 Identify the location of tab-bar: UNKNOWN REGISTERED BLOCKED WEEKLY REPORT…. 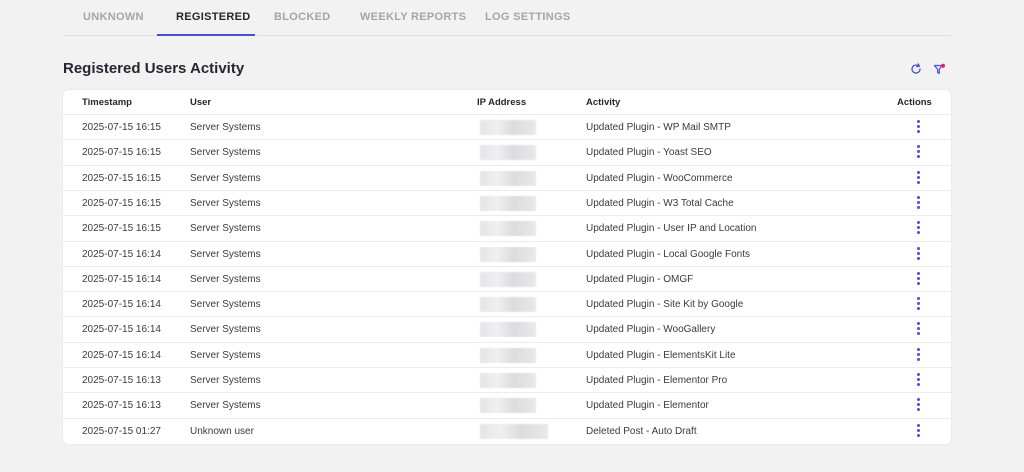
(507, 18).